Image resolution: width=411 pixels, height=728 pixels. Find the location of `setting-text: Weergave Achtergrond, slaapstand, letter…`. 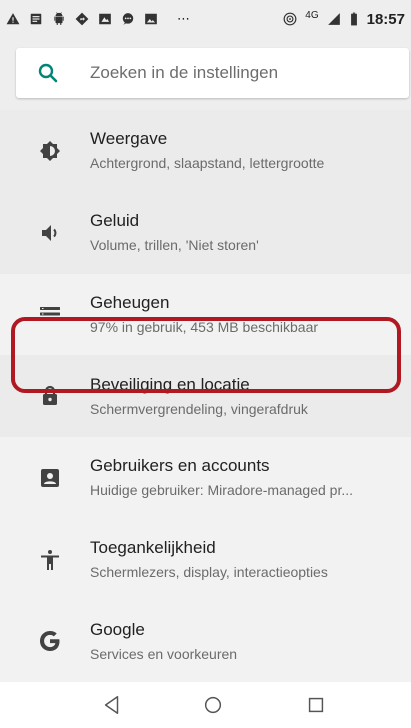

setting-text: Weergave Achtergrond, slaapstand, letter… is located at coordinates (240, 150).